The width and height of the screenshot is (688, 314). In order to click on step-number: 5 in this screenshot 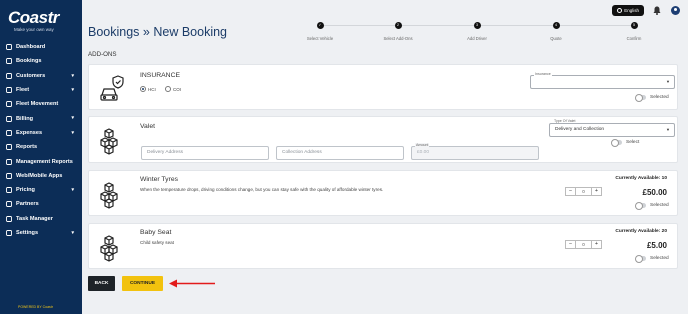, I will do `click(634, 25)`.